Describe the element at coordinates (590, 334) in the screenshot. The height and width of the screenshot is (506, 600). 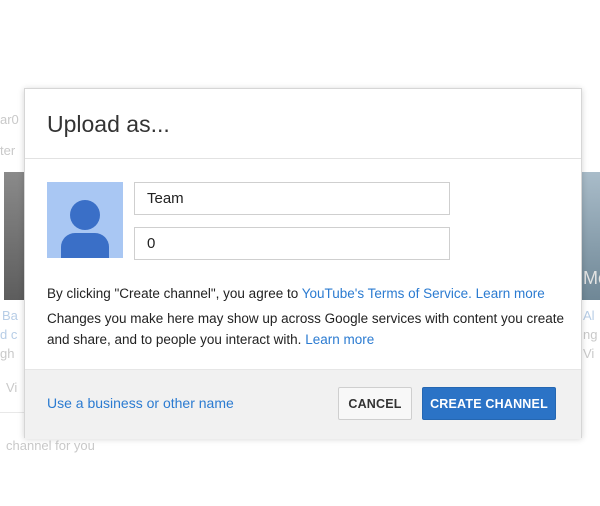
I see `bg-fragment: ng` at that location.